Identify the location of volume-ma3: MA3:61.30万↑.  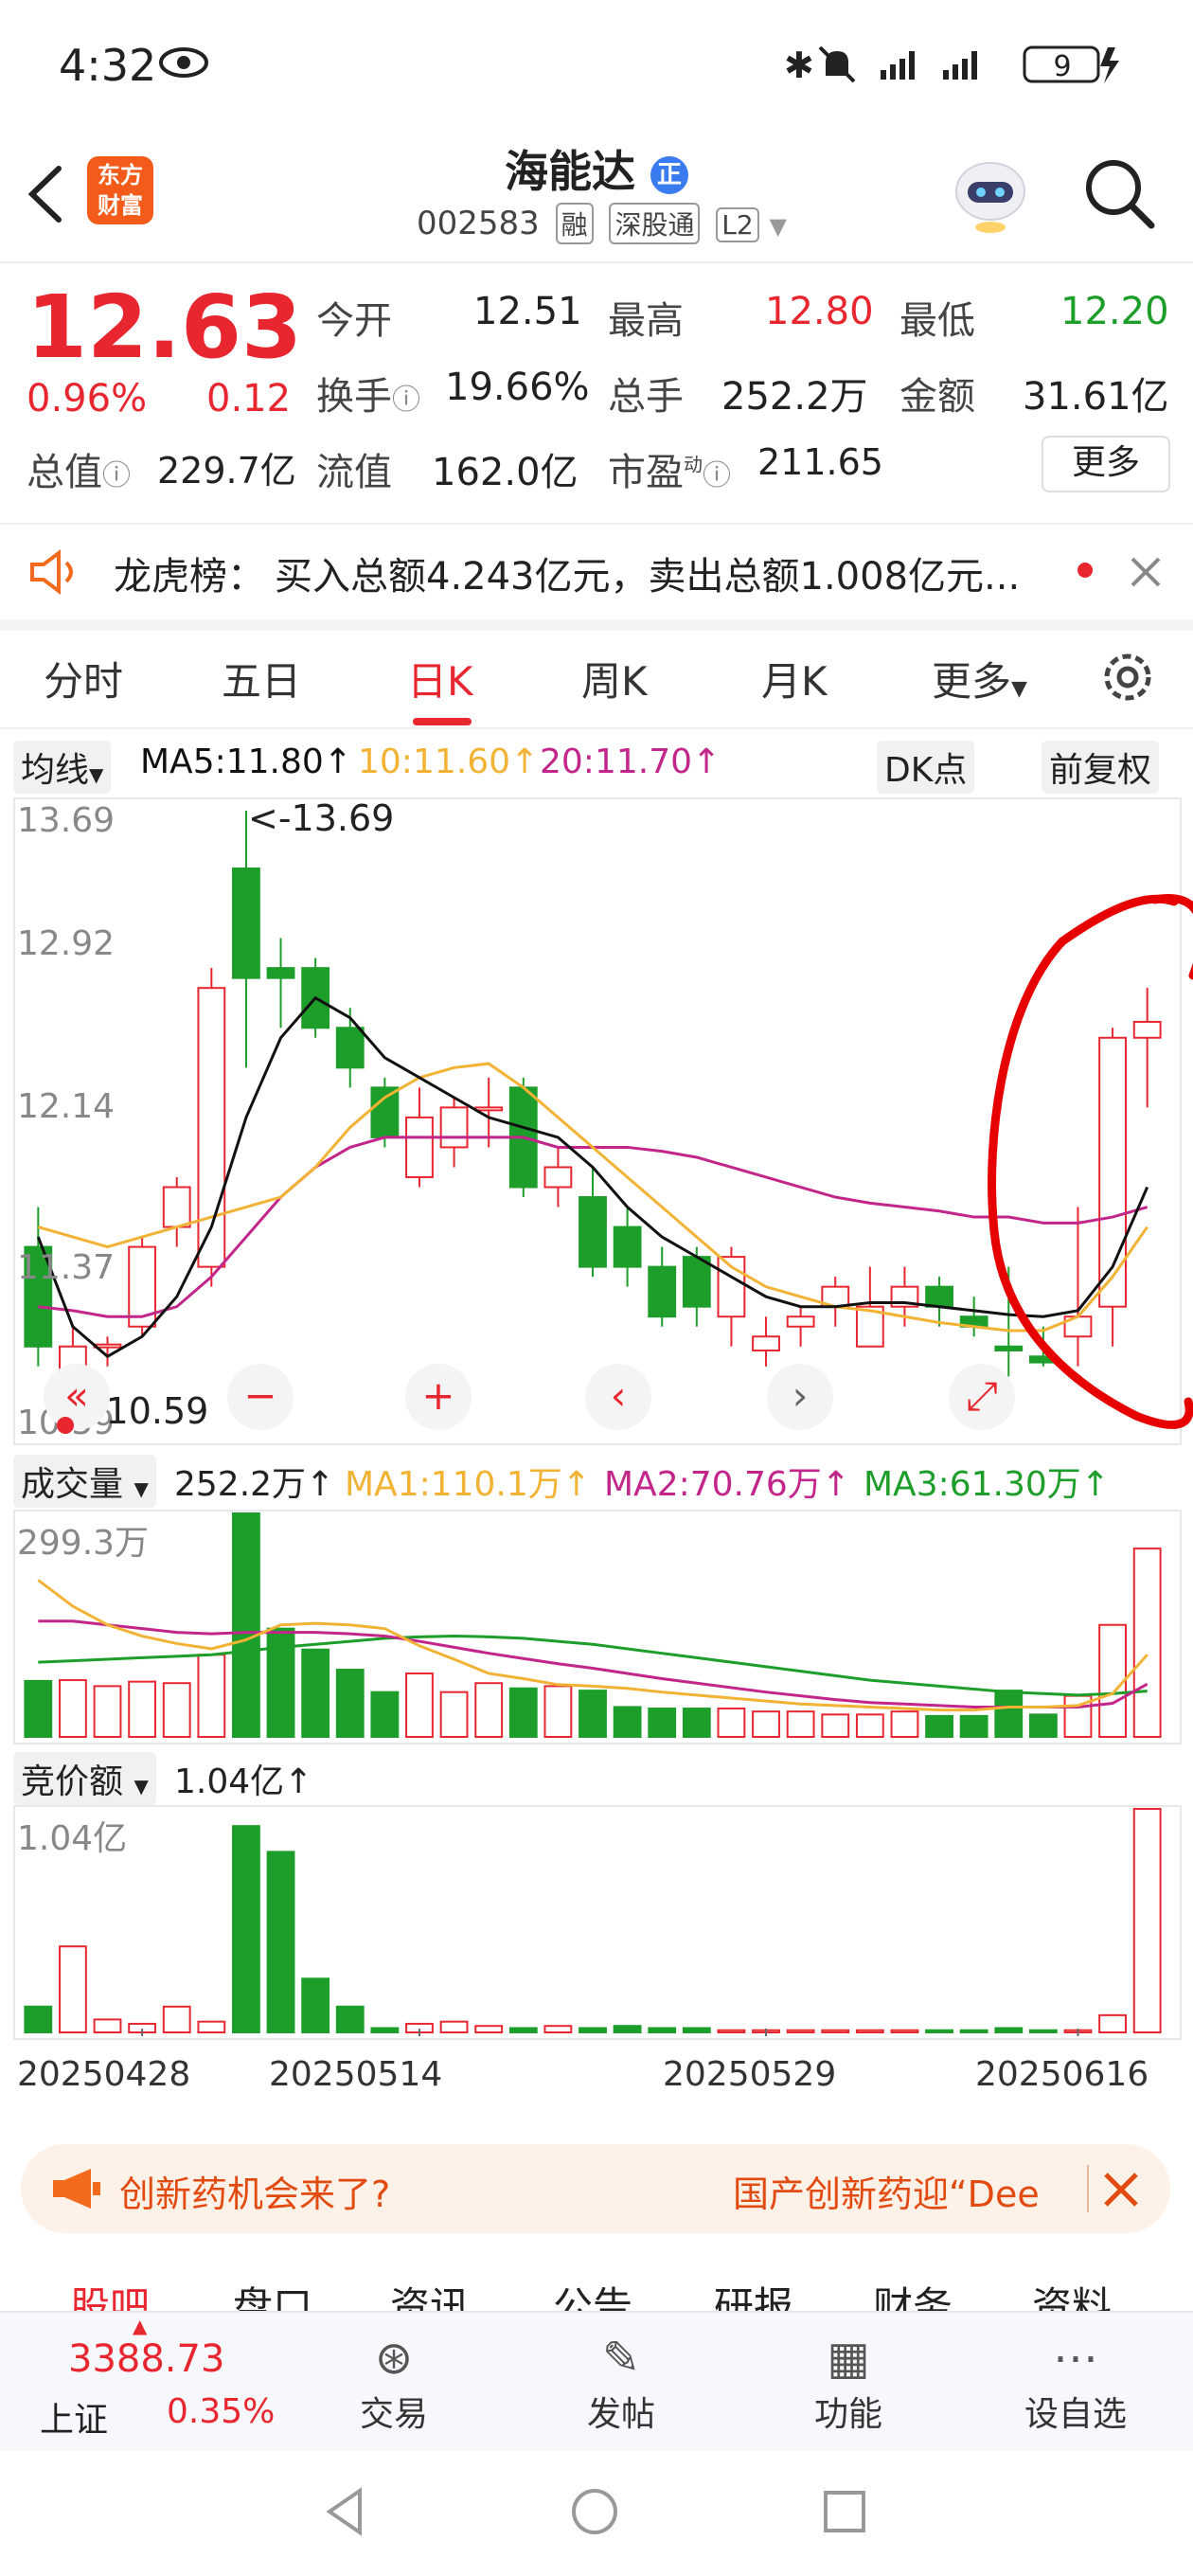
(987, 1484).